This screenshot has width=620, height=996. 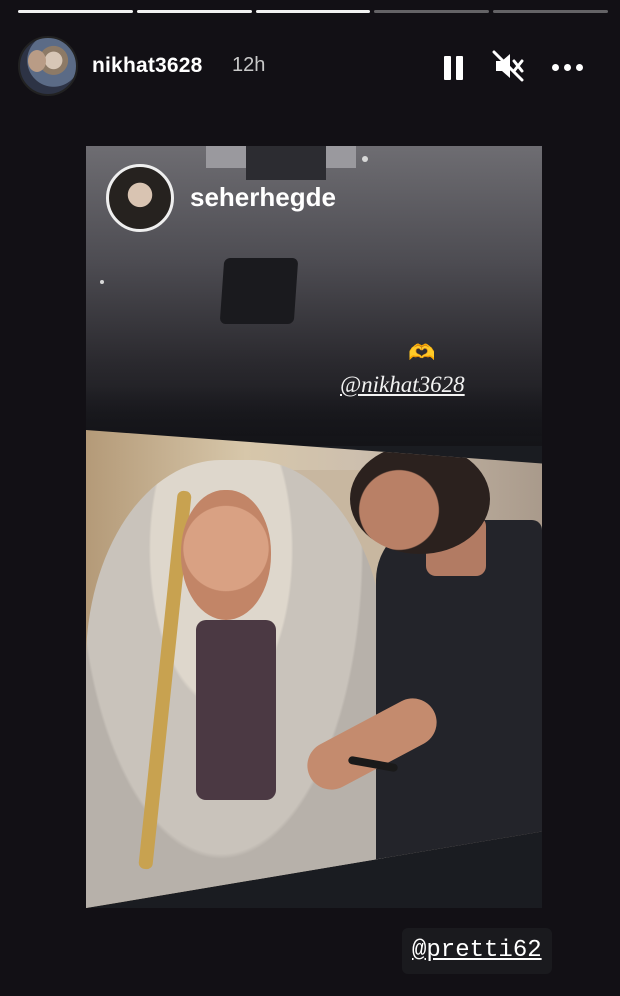 What do you see at coordinates (402, 385) in the screenshot?
I see `mention-sticker-top: @nikhat3628` at bounding box center [402, 385].